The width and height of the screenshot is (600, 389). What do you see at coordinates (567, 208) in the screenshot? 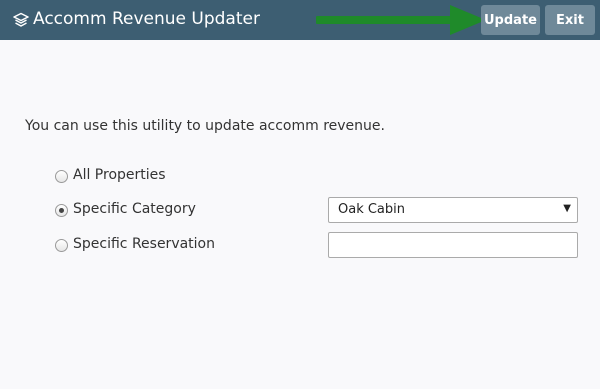
I see `dropdown-arrow-icon: ▼` at bounding box center [567, 208].